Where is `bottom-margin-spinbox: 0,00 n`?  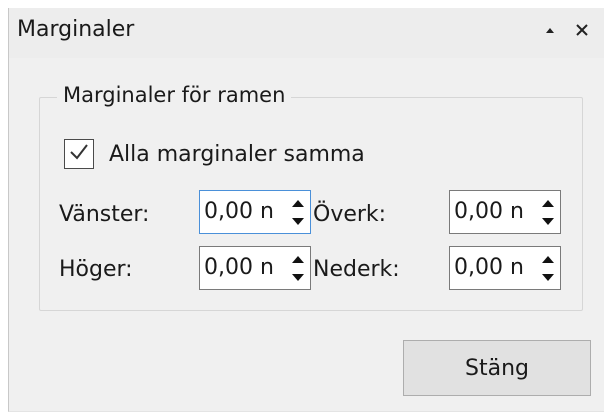
bottom-margin-spinbox: 0,00 n is located at coordinates (505, 268).